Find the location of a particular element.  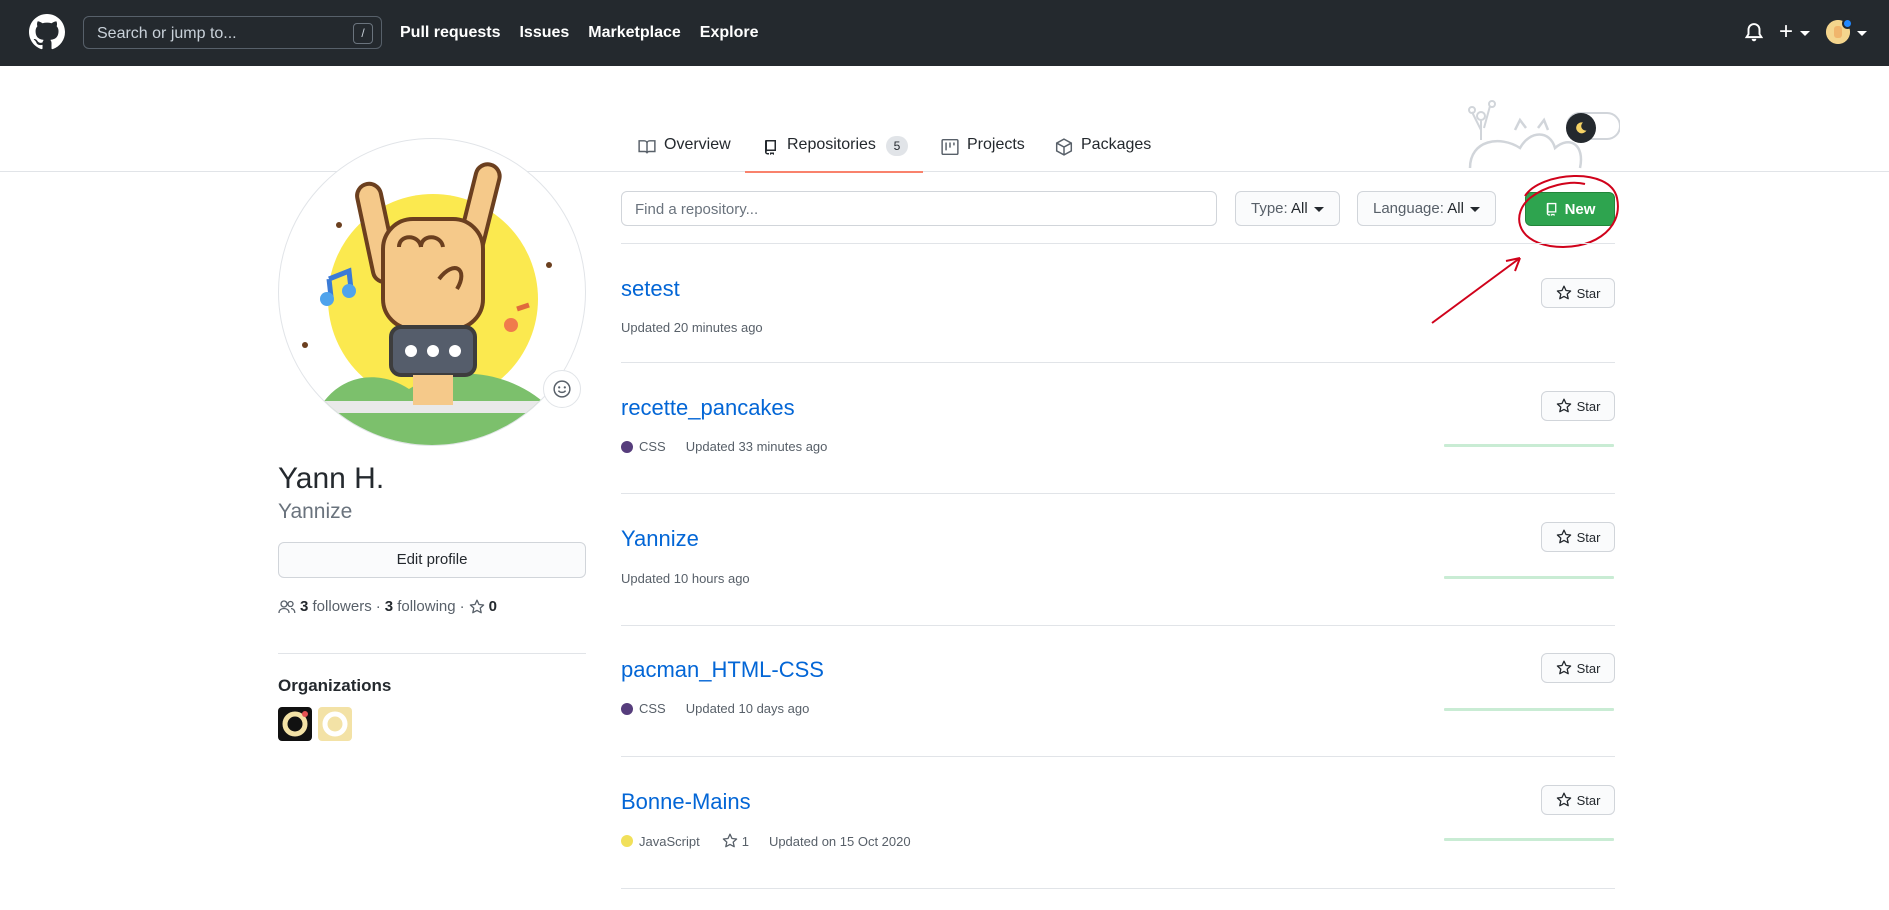

slash-shortcut-hint: / is located at coordinates (363, 33).